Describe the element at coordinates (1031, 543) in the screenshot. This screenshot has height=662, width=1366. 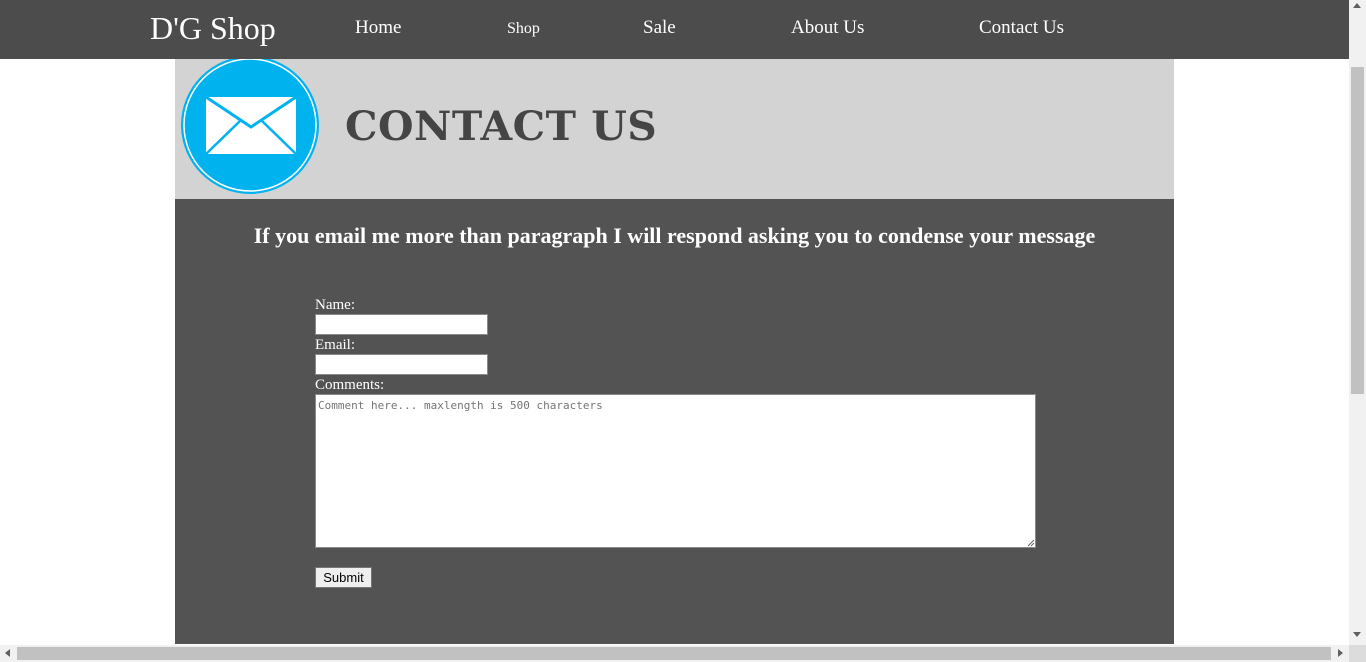
I see `resize-grip-icon` at that location.